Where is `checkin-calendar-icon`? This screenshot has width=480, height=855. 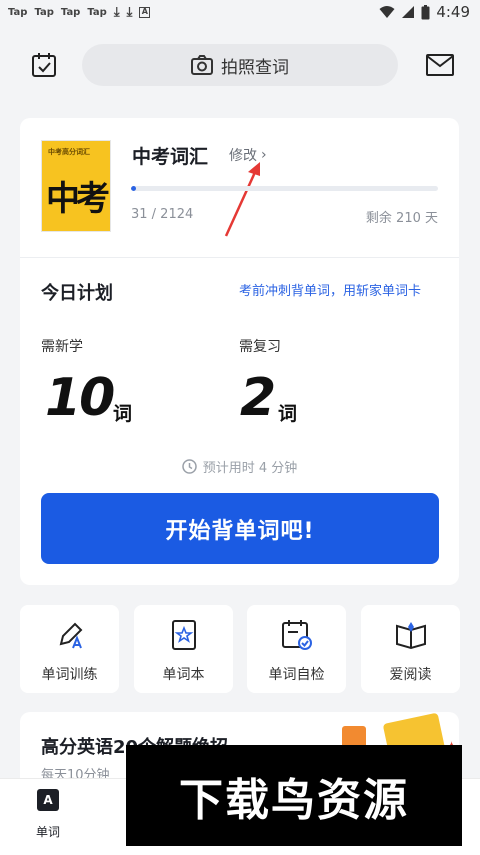
checkin-calendar-icon is located at coordinates (44, 65).